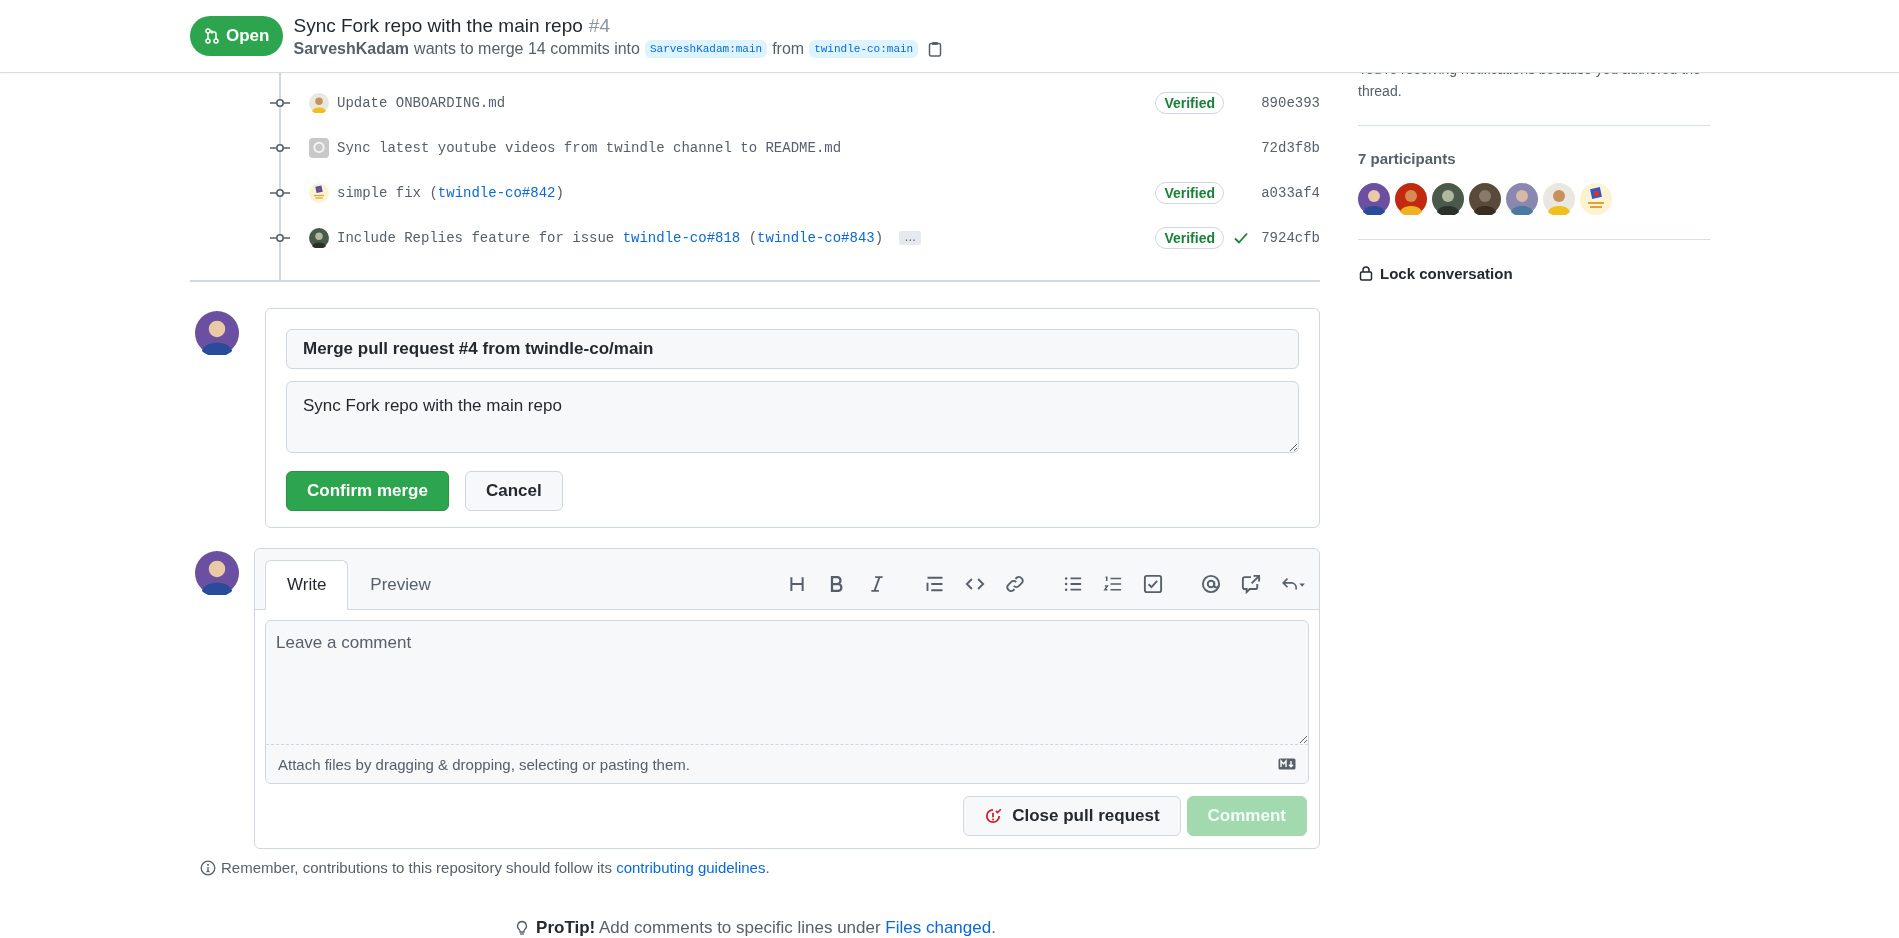 The image size is (1899, 938). What do you see at coordinates (1289, 102) in the screenshot?
I see `commit-sha: 890e393` at bounding box center [1289, 102].